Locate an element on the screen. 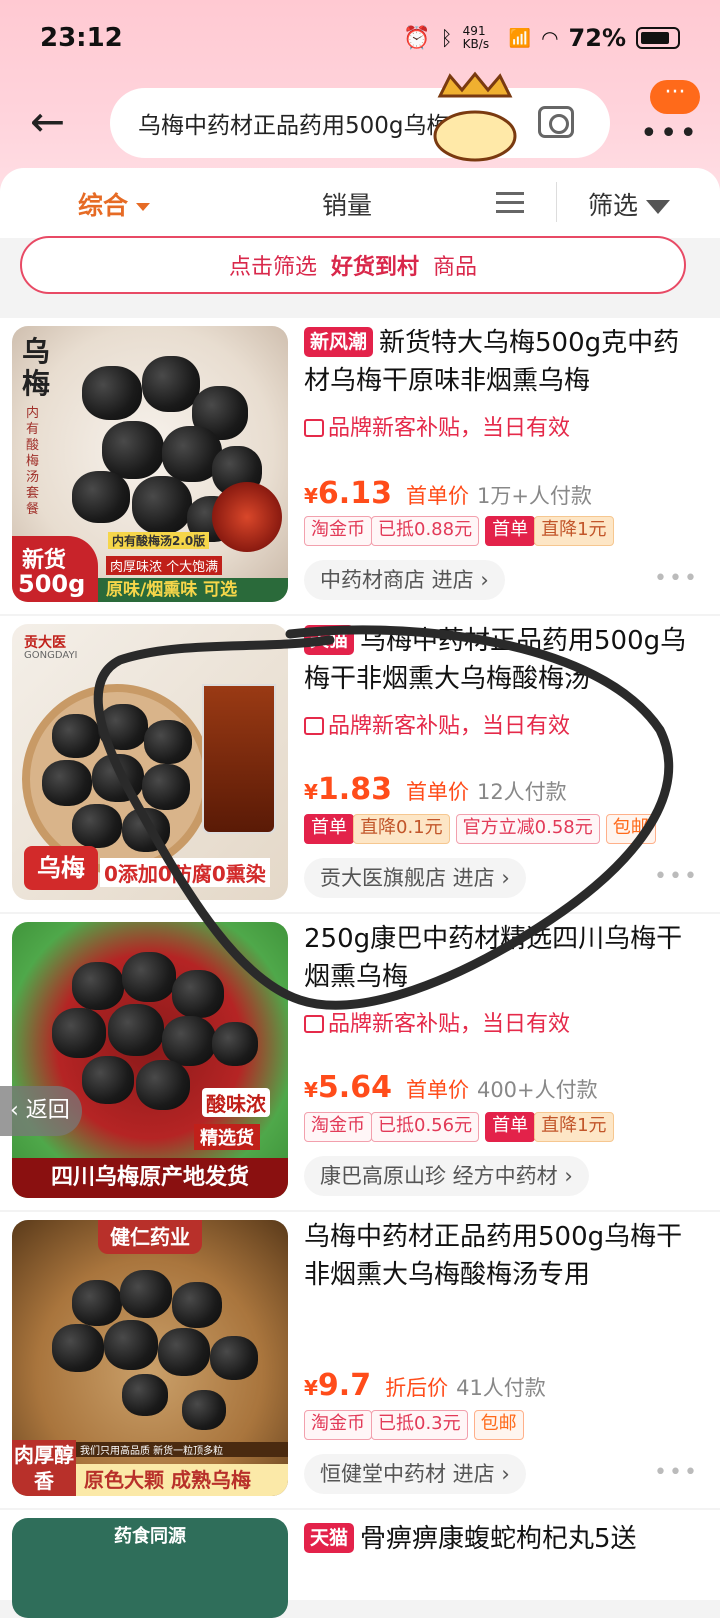 This screenshot has width=720, height=1618. banner-part-3: 商品 is located at coordinates (455, 267).